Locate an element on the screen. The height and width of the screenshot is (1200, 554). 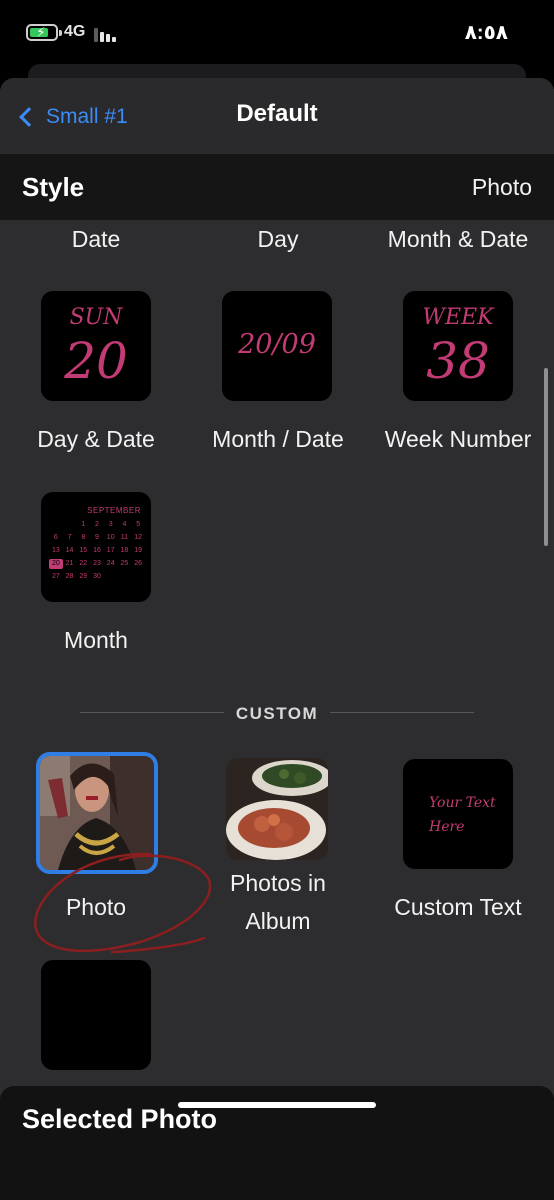
calendar-day: 8 is located at coordinates (83, 537).